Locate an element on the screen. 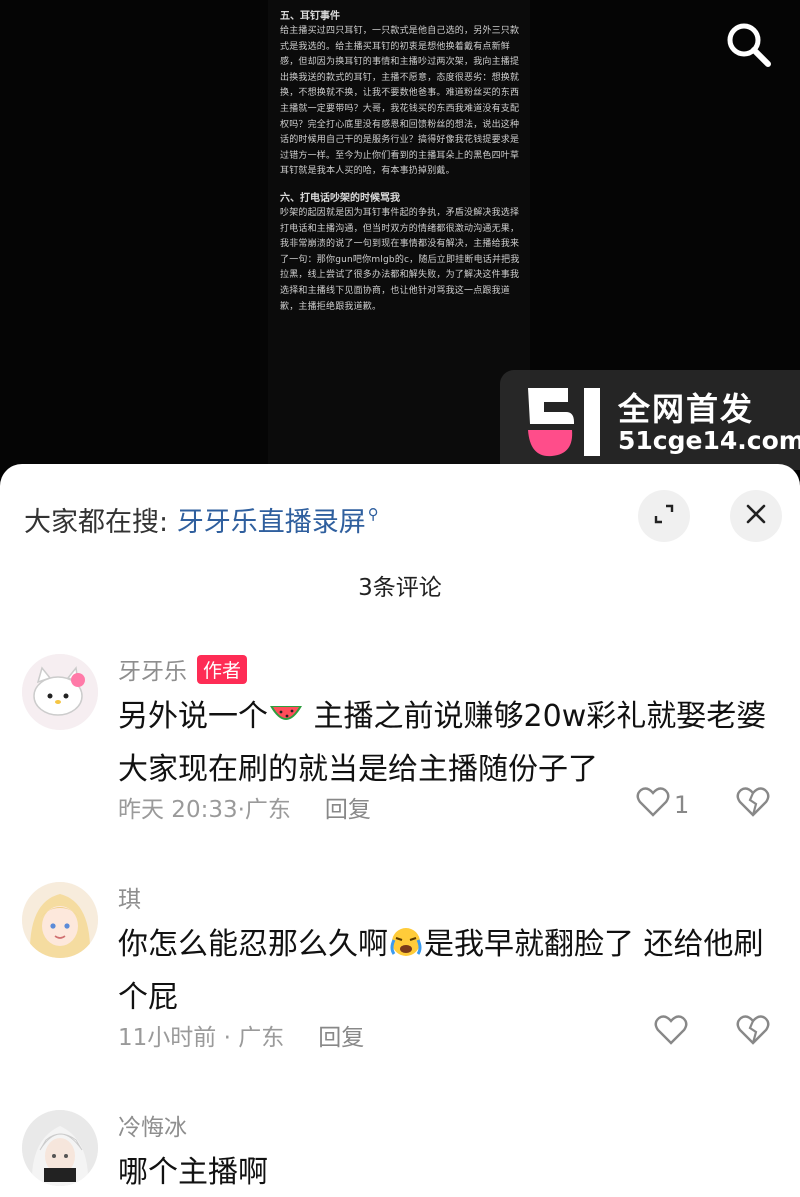  comment-username: 牙牙乐 作者 is located at coordinates (183, 669).